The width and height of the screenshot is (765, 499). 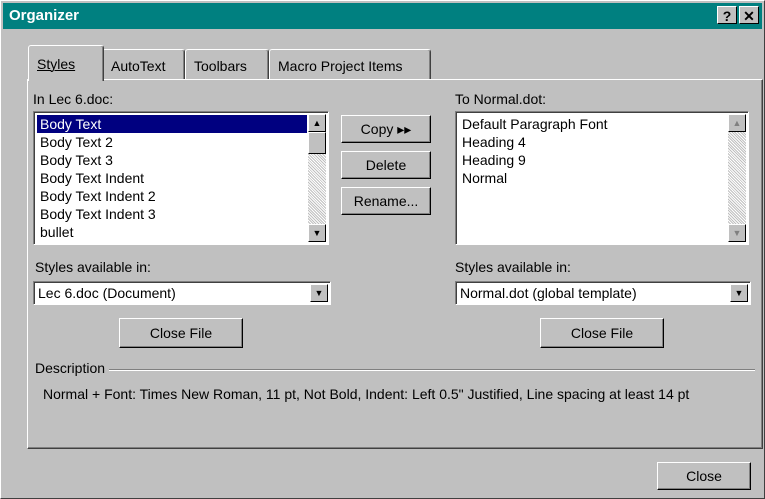 What do you see at coordinates (727, 15) in the screenshot?
I see `help-button: ?` at bounding box center [727, 15].